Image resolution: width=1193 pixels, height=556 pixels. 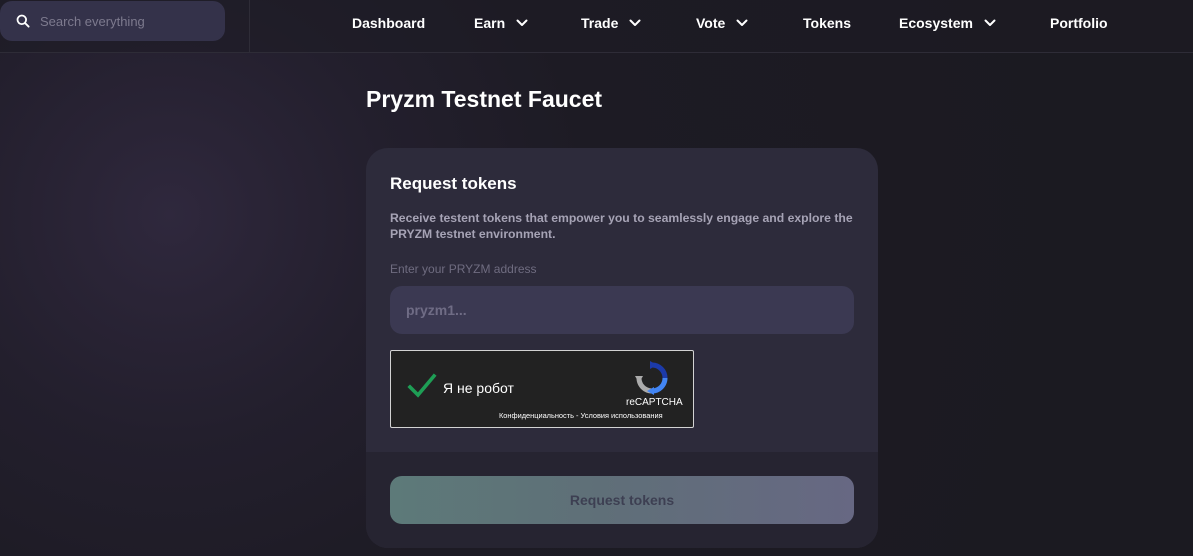 I want to click on address-input, so click(x=622, y=310).